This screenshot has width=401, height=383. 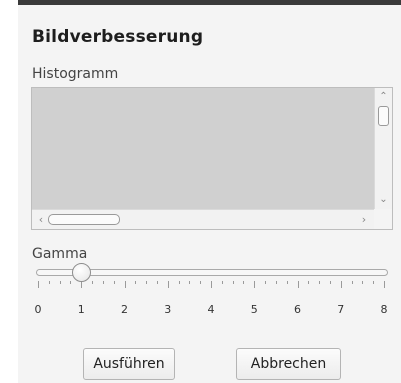 I want to click on slider-tick-label: 2, so click(x=124, y=309).